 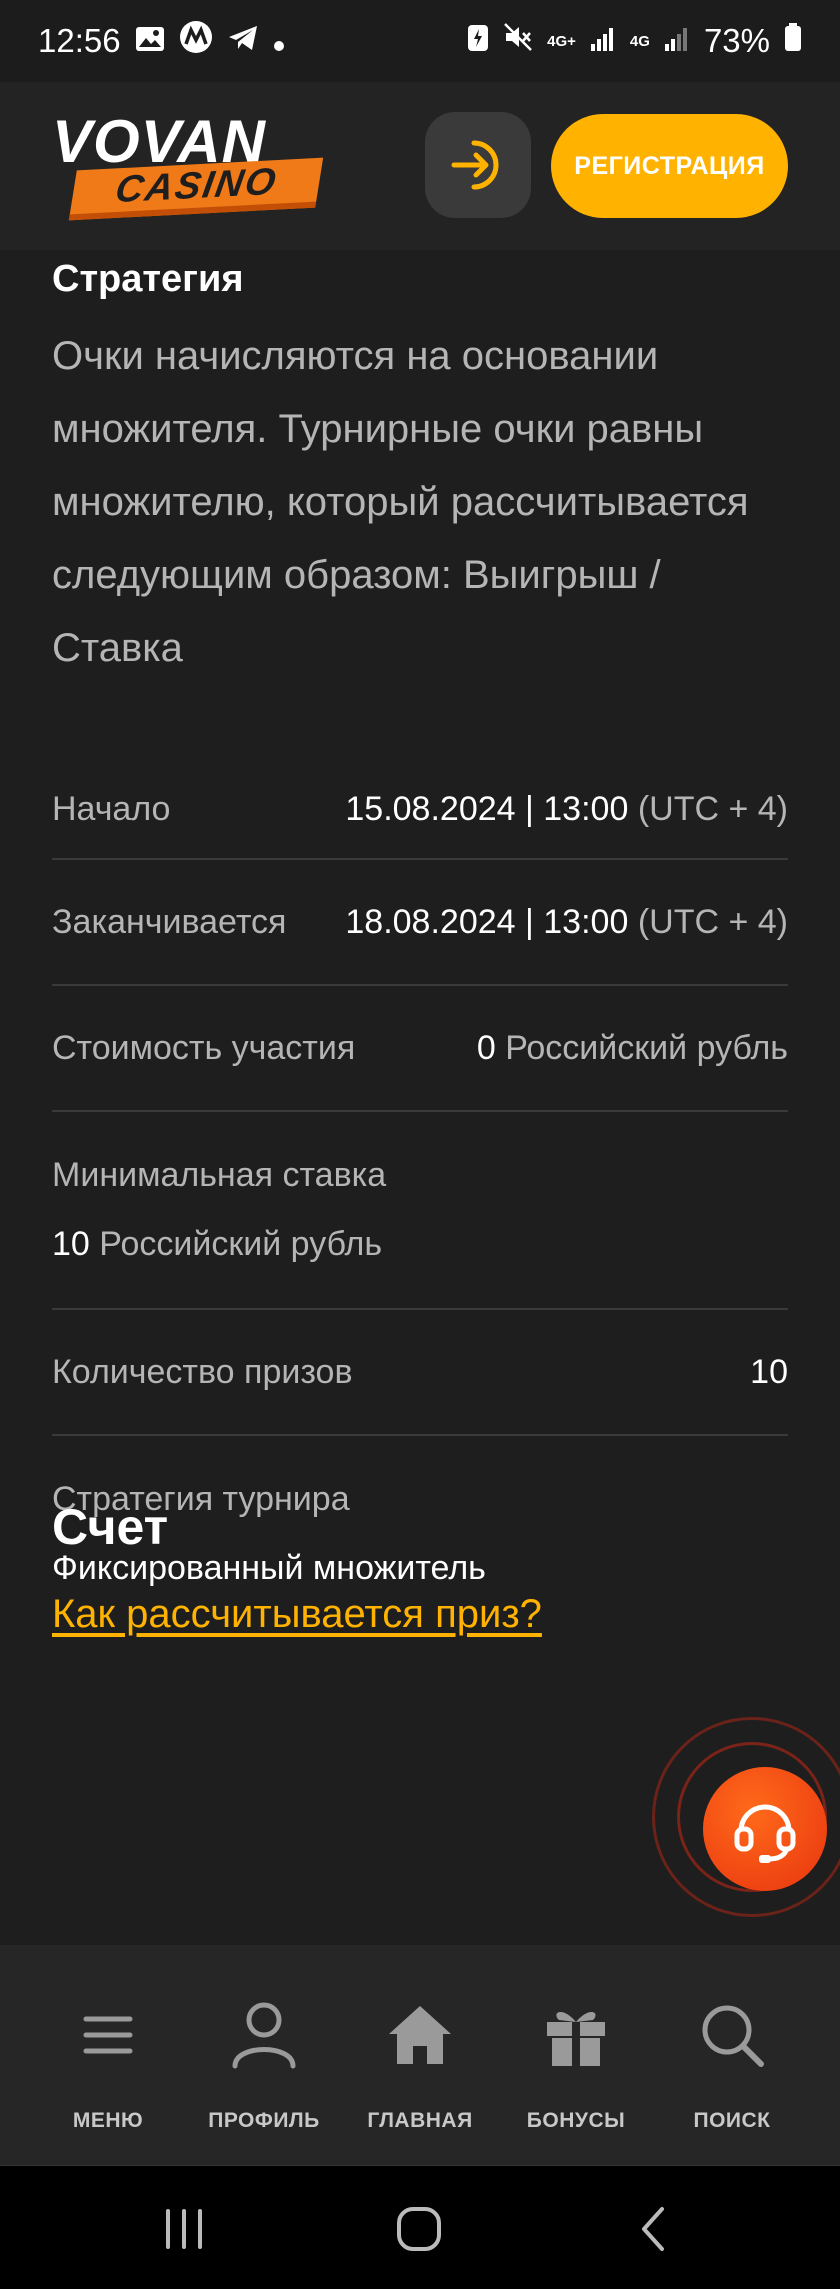 I want to click on telegram-icon, so click(x=243, y=41).